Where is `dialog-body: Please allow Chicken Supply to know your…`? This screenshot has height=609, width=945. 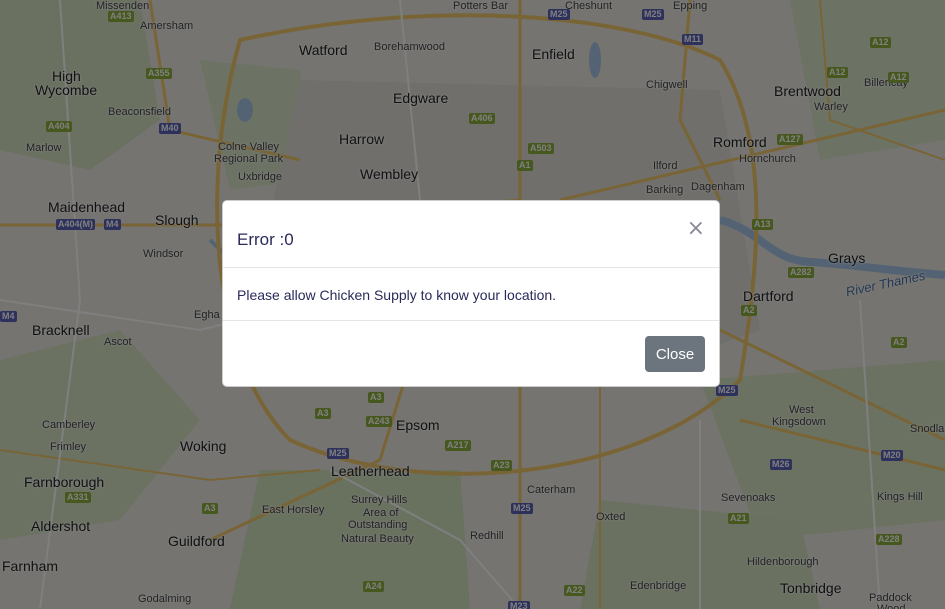 dialog-body: Please allow Chicken Supply to know your… is located at coordinates (471, 294).